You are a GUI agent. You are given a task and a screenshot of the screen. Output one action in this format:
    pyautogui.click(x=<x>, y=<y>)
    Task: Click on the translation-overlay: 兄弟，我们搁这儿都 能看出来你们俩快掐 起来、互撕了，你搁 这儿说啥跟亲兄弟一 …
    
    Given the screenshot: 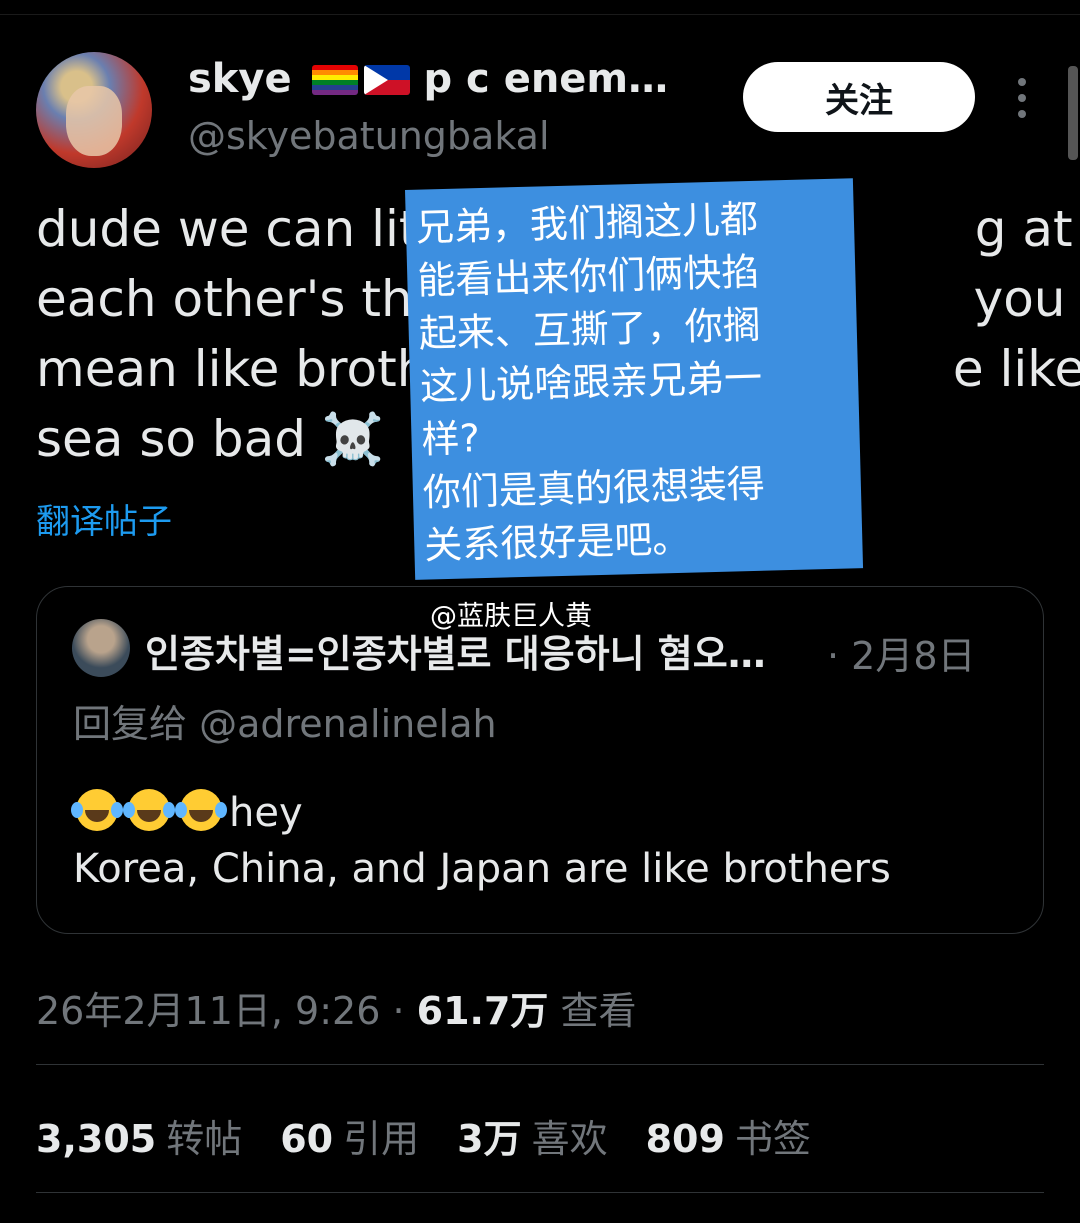 What is the action you would take?
    pyautogui.click(x=634, y=379)
    